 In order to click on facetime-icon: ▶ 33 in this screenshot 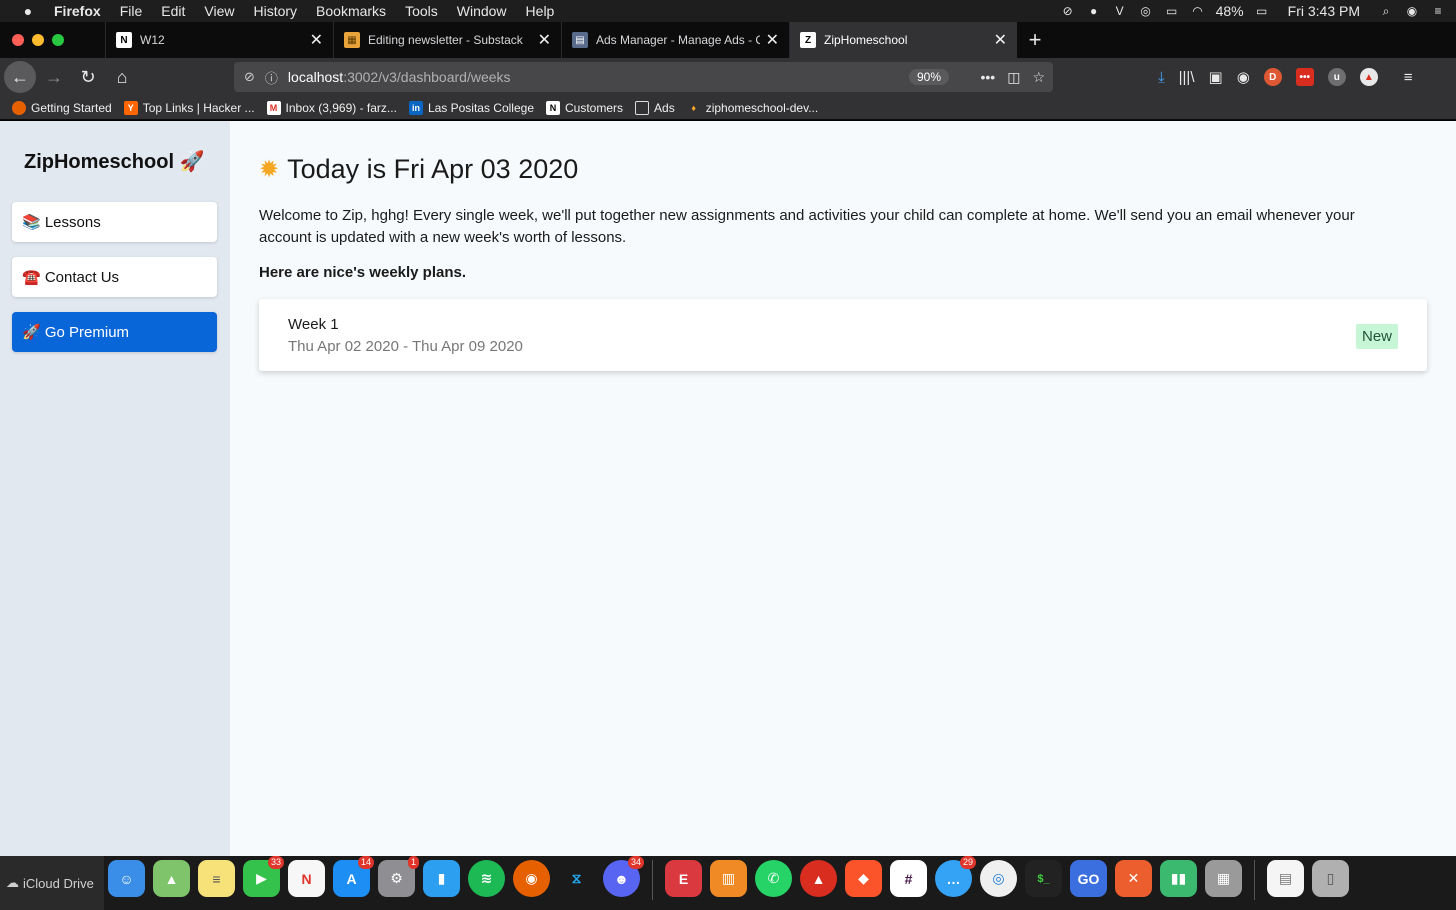, I will do `click(263, 876)`.